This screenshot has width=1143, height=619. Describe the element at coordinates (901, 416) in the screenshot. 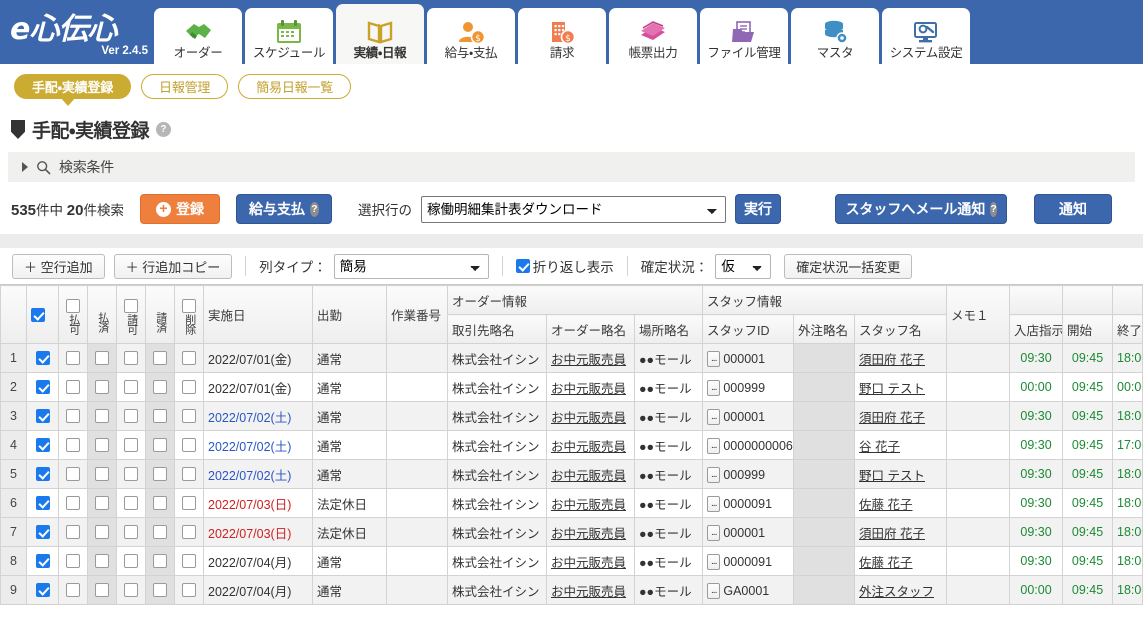

I see `cell-staff-name: 須田府 花子` at that location.